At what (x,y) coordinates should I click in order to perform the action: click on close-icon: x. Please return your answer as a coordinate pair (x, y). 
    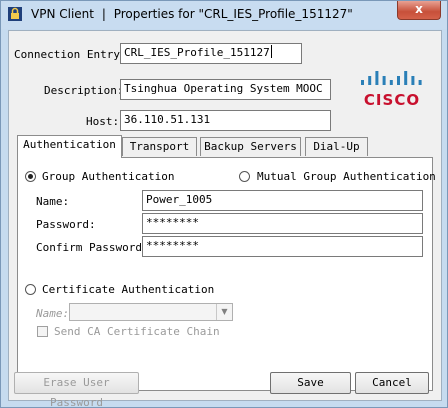
    Looking at the image, I should click on (419, 9).